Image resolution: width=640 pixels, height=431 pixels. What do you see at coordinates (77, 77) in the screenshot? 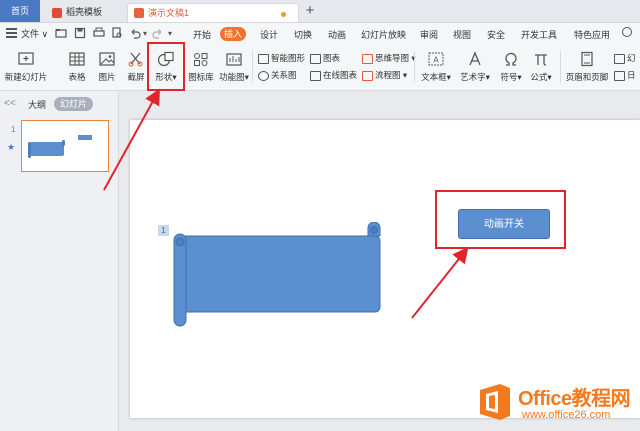
I see `table-label: 表格` at bounding box center [77, 77].